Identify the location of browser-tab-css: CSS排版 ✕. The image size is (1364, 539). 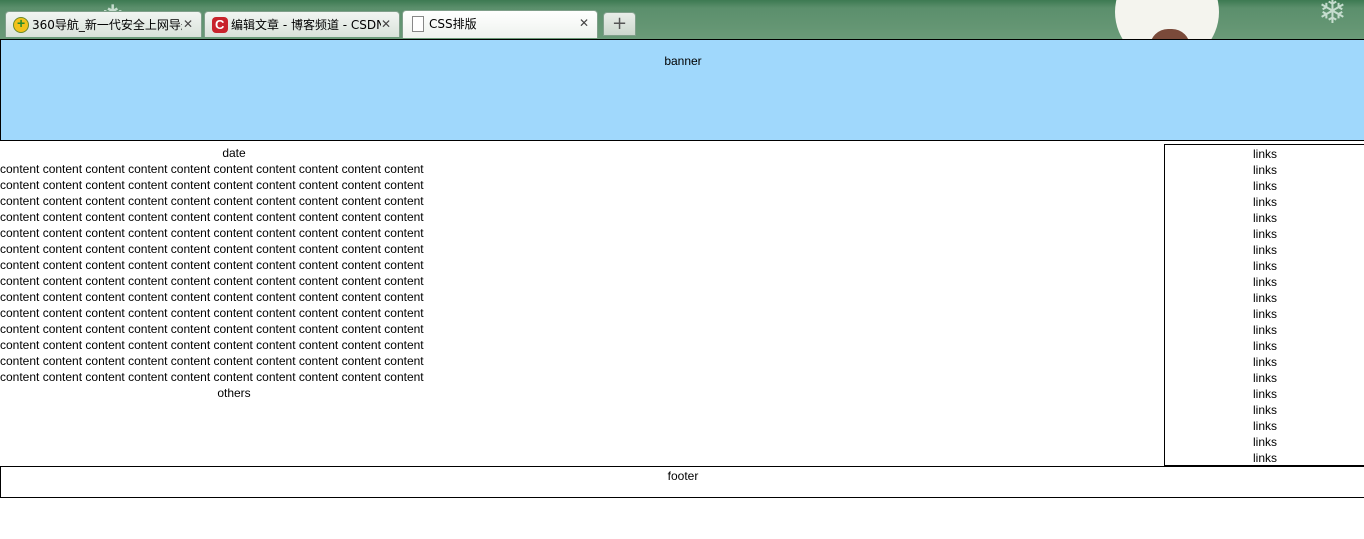
(500, 24).